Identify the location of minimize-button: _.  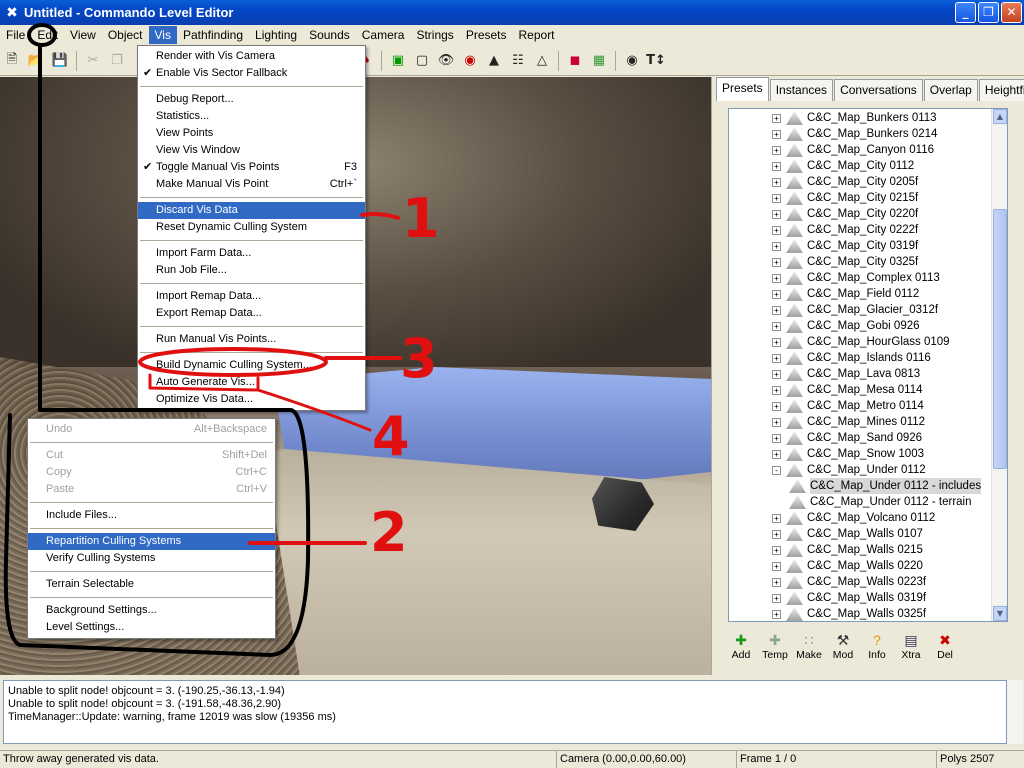
(965, 12).